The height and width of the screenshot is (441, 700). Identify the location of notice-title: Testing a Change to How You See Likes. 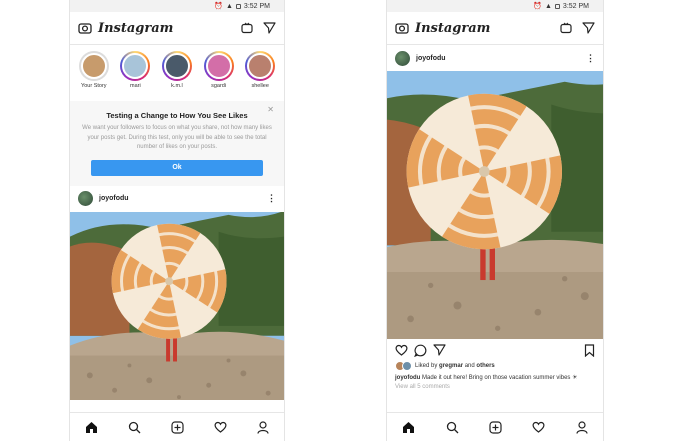
(177, 115).